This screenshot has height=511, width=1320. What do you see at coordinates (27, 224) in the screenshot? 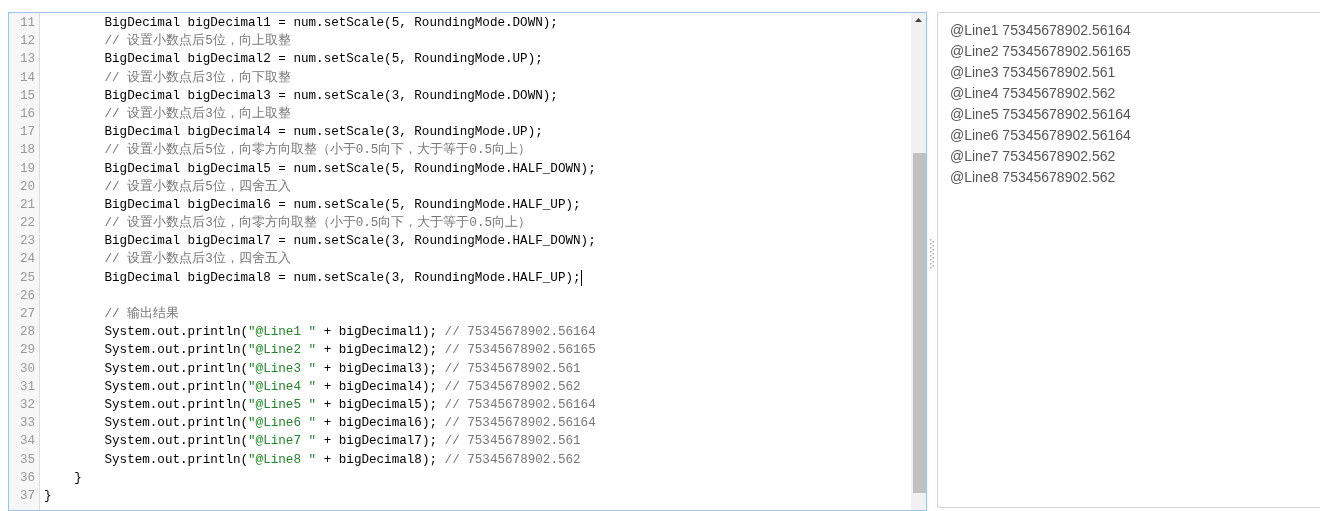
I see `line-number: 22` at bounding box center [27, 224].